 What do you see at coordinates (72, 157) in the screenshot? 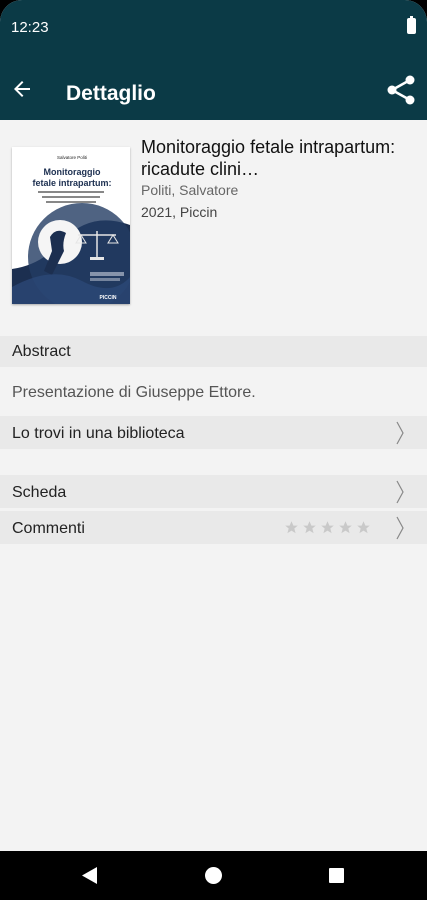
I see `cover-author: Salvatore Politi` at bounding box center [72, 157].